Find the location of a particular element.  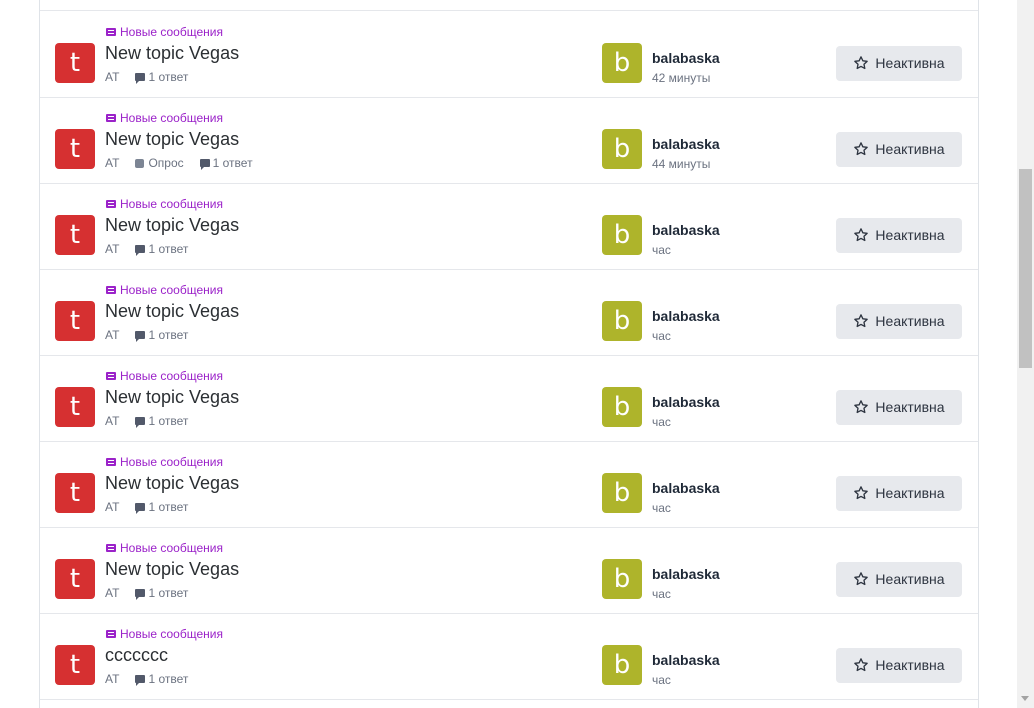

topic-meta: AT 1 ответ is located at coordinates (146, 507).